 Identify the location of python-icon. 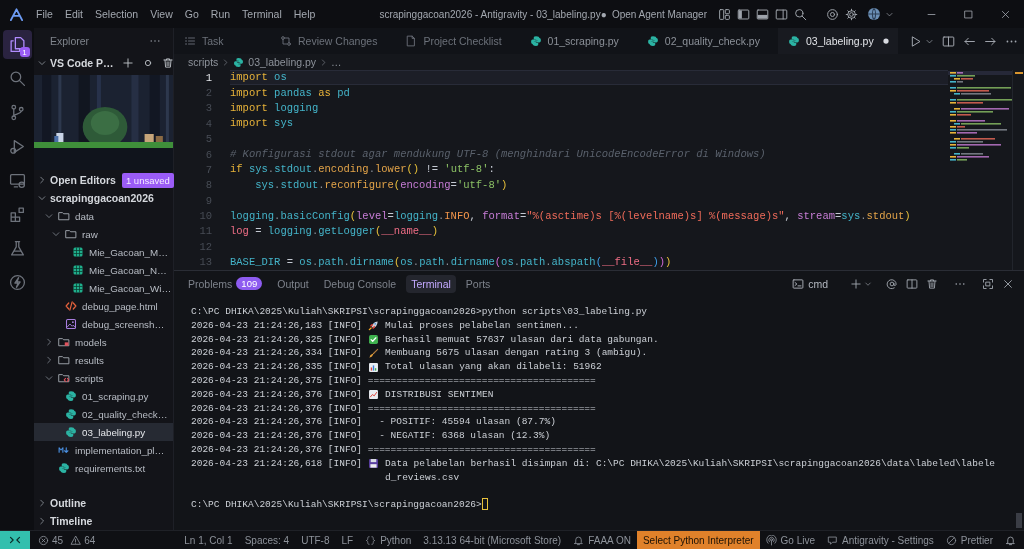
(652, 41).